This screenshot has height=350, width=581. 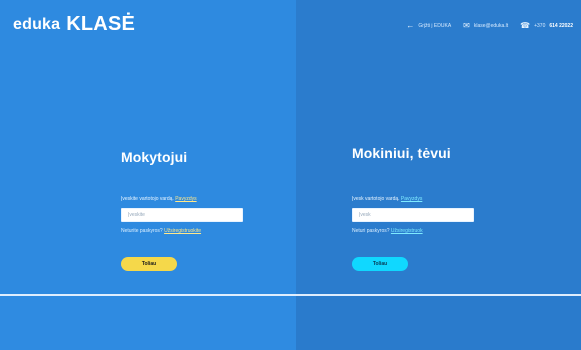 I want to click on teacher-register-link: Užsiregistruokite, so click(x=182, y=231).